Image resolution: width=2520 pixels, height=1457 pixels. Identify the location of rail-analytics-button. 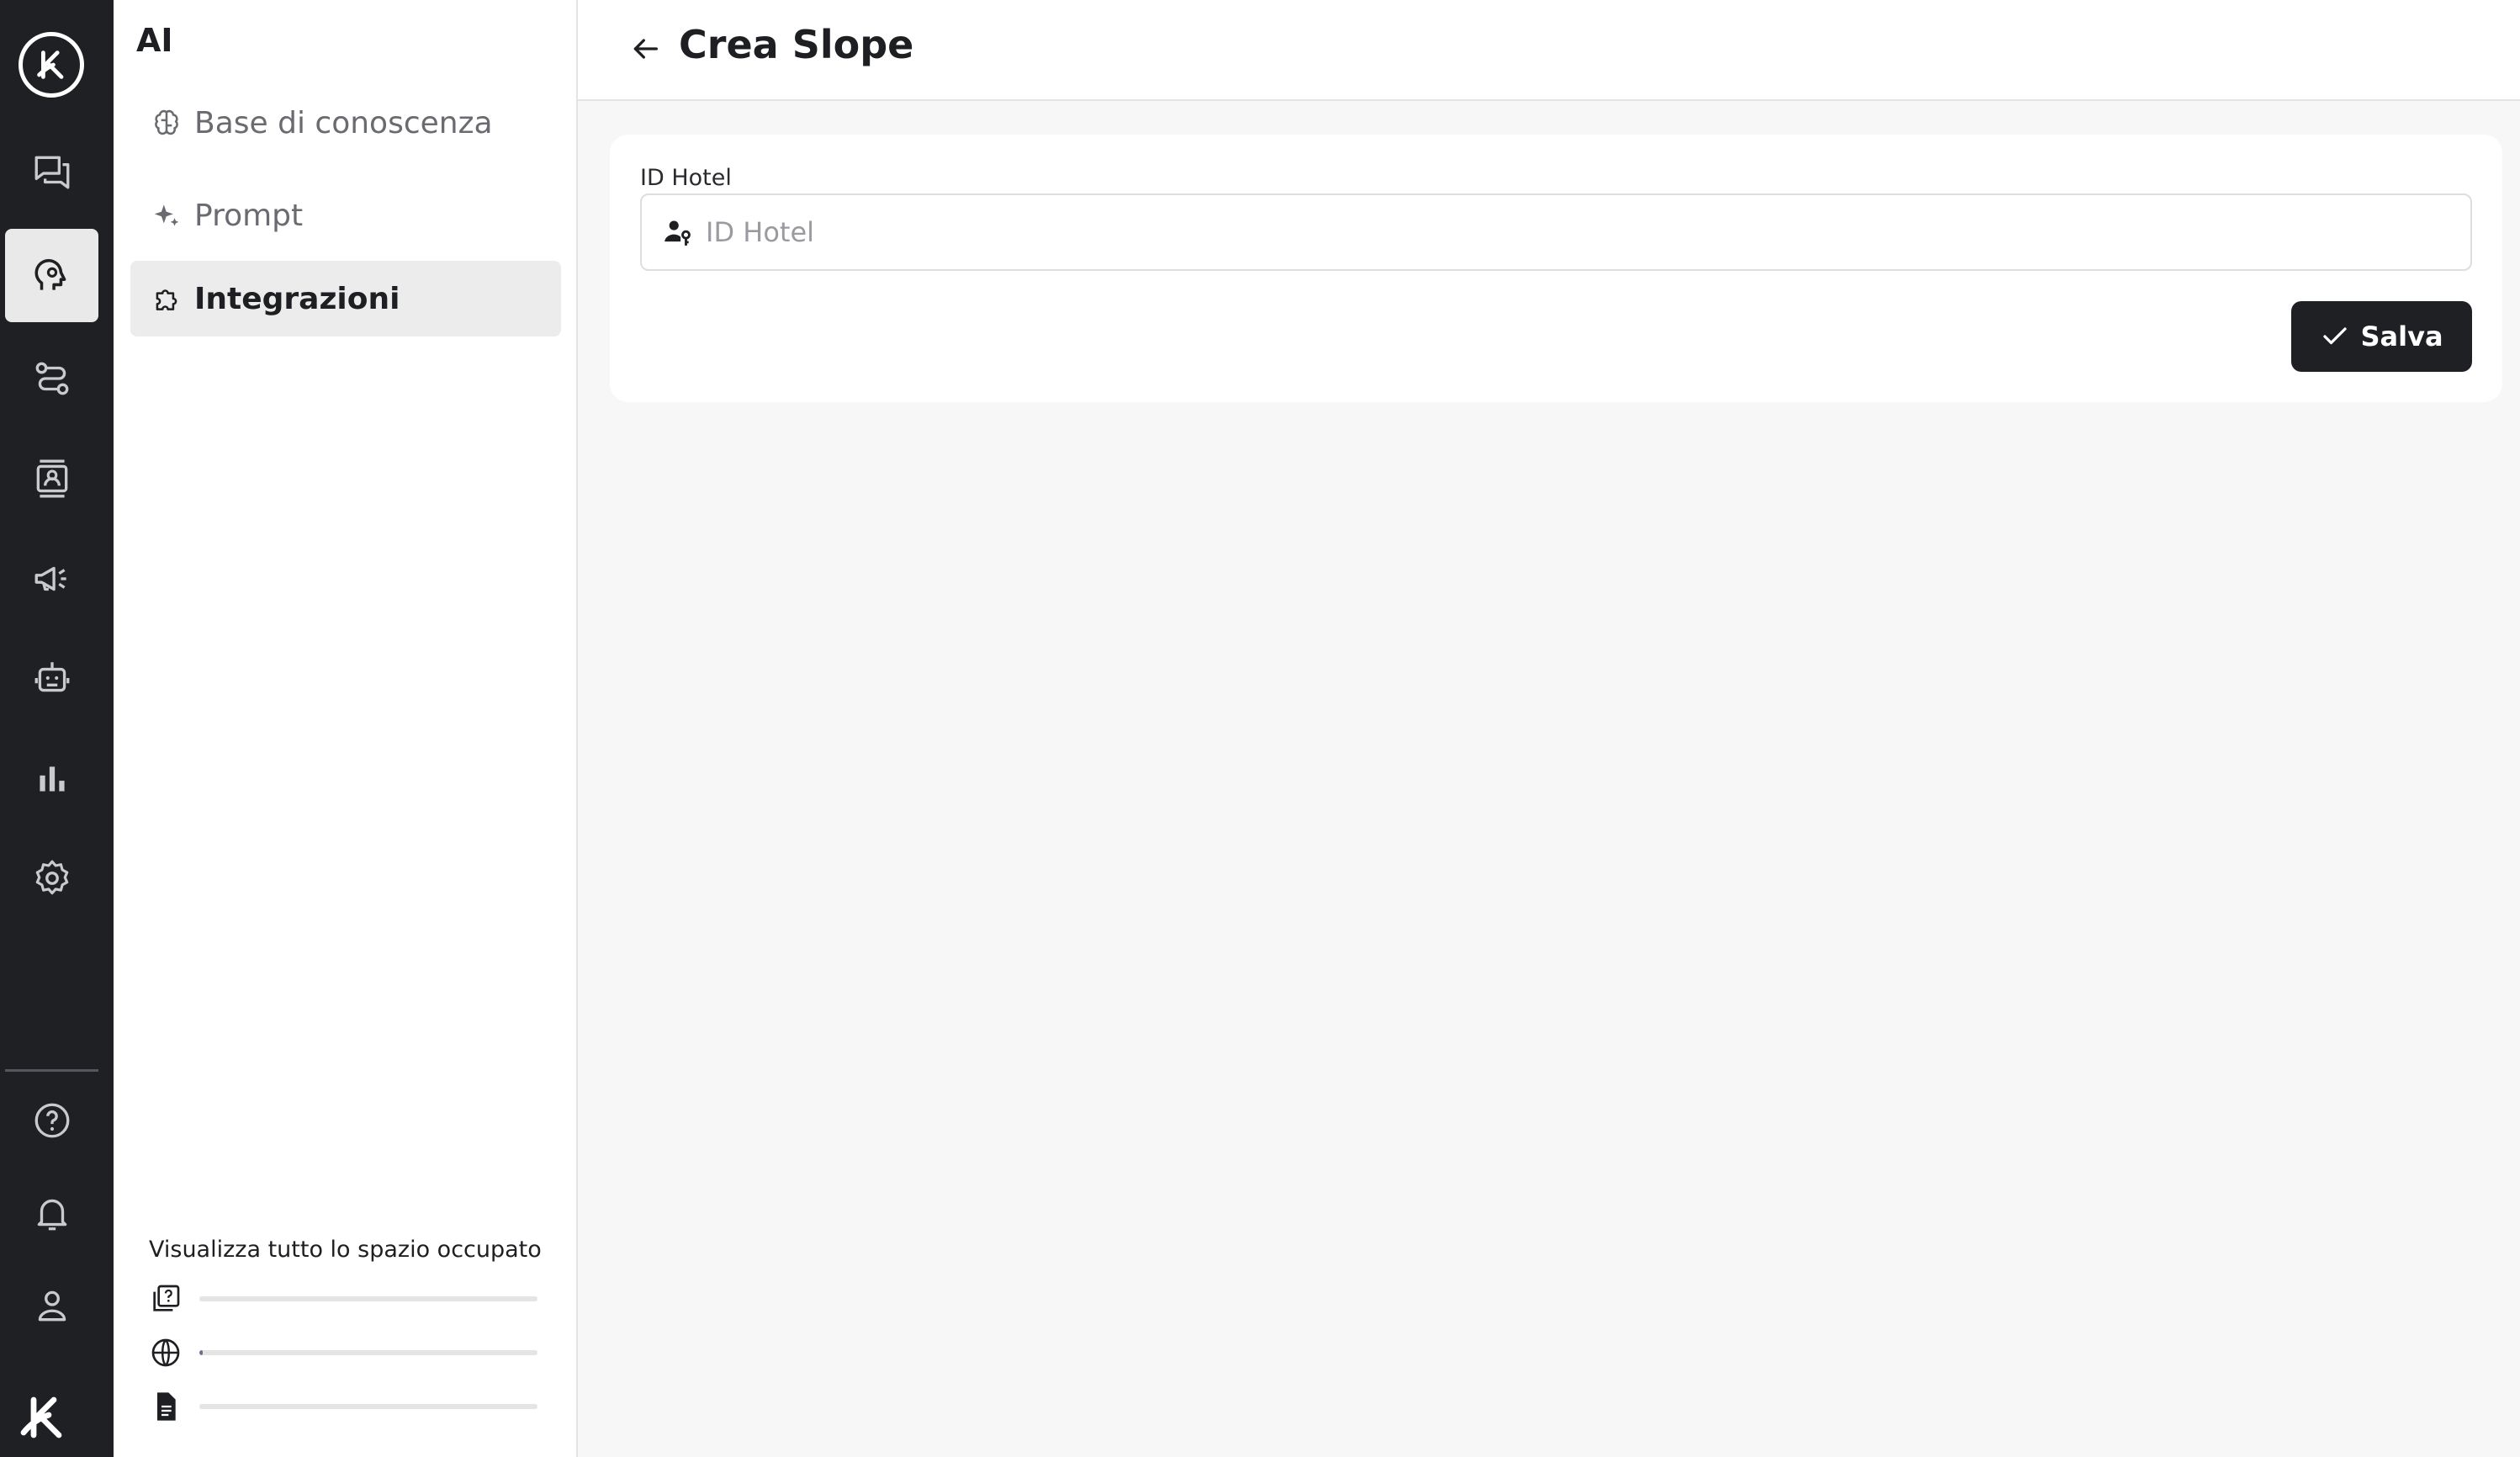
(51, 778).